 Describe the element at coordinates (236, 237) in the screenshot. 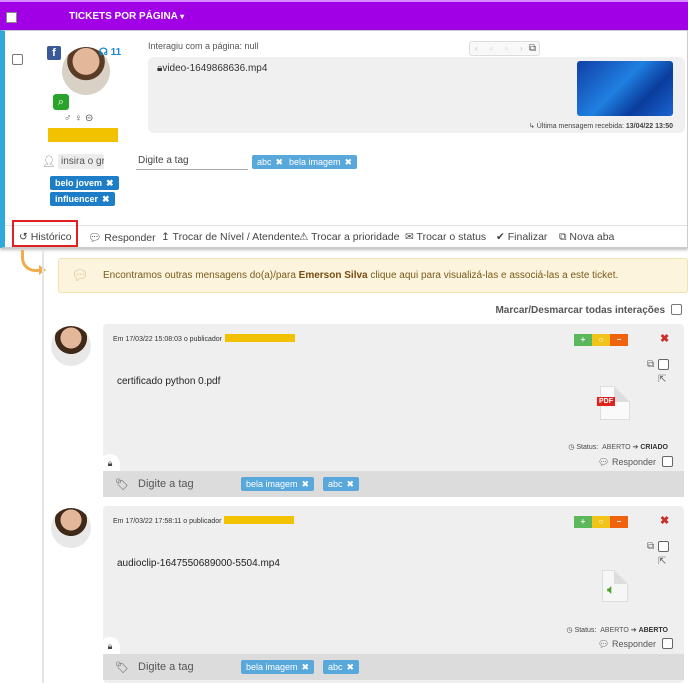

I see `trocar-nivel-label: Trocar de Nível / Atendente` at that location.